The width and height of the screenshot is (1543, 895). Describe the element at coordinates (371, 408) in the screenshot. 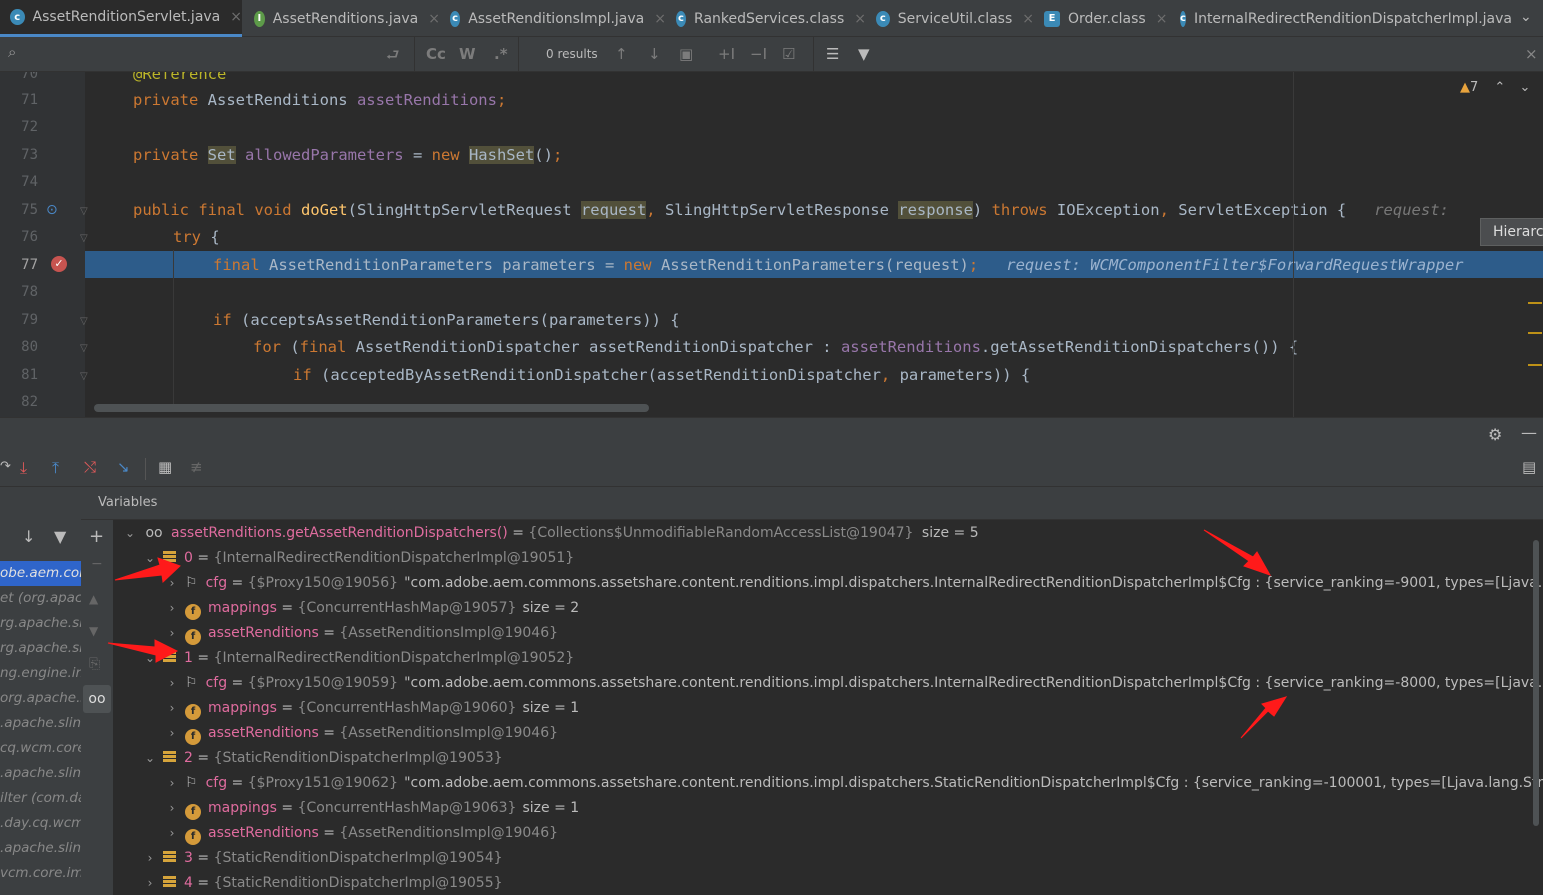

I see `horizontal-scrollbar` at that location.